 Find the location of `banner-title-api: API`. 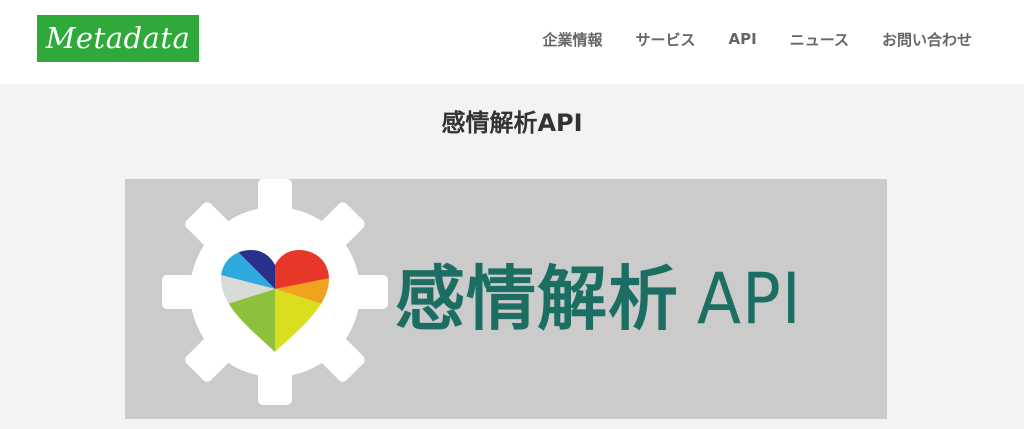

banner-title-api: API is located at coordinates (749, 299).